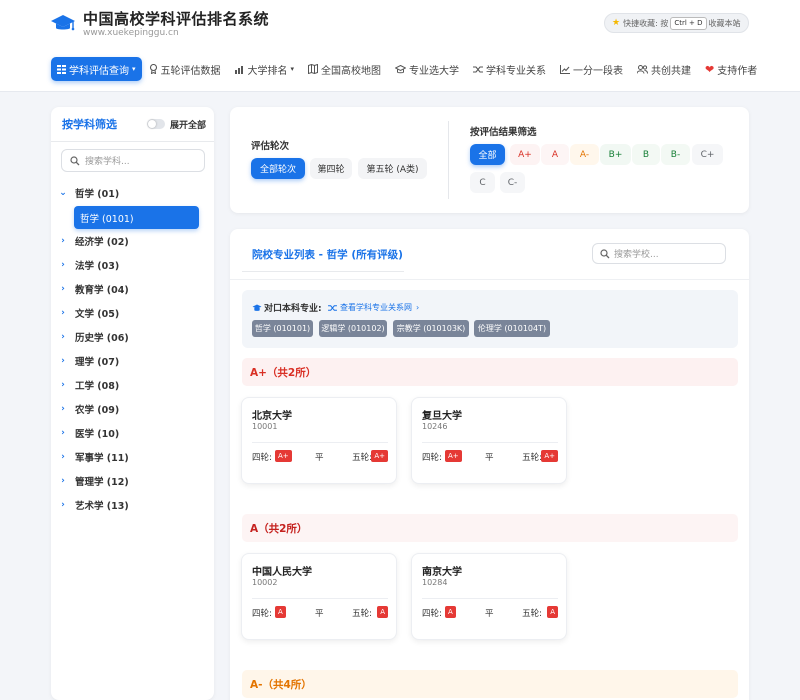  I want to click on result-c-button: C, so click(482, 182).